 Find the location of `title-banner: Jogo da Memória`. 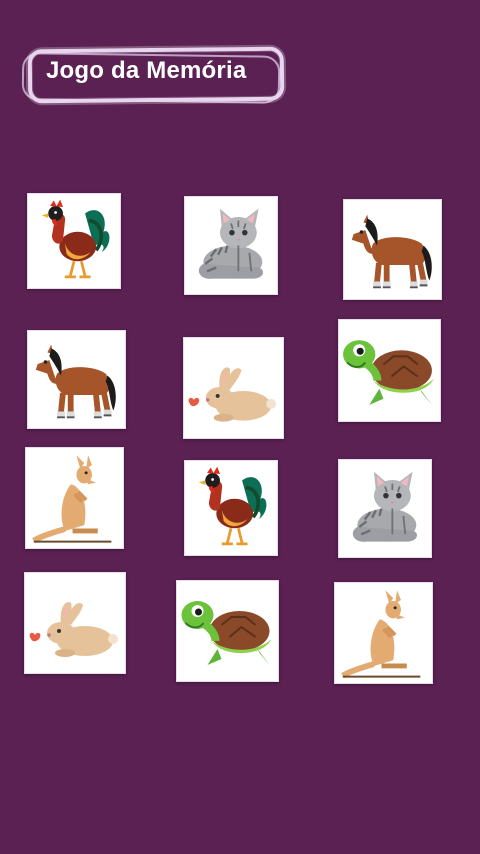

title-banner: Jogo da Memória is located at coordinates (151, 74).